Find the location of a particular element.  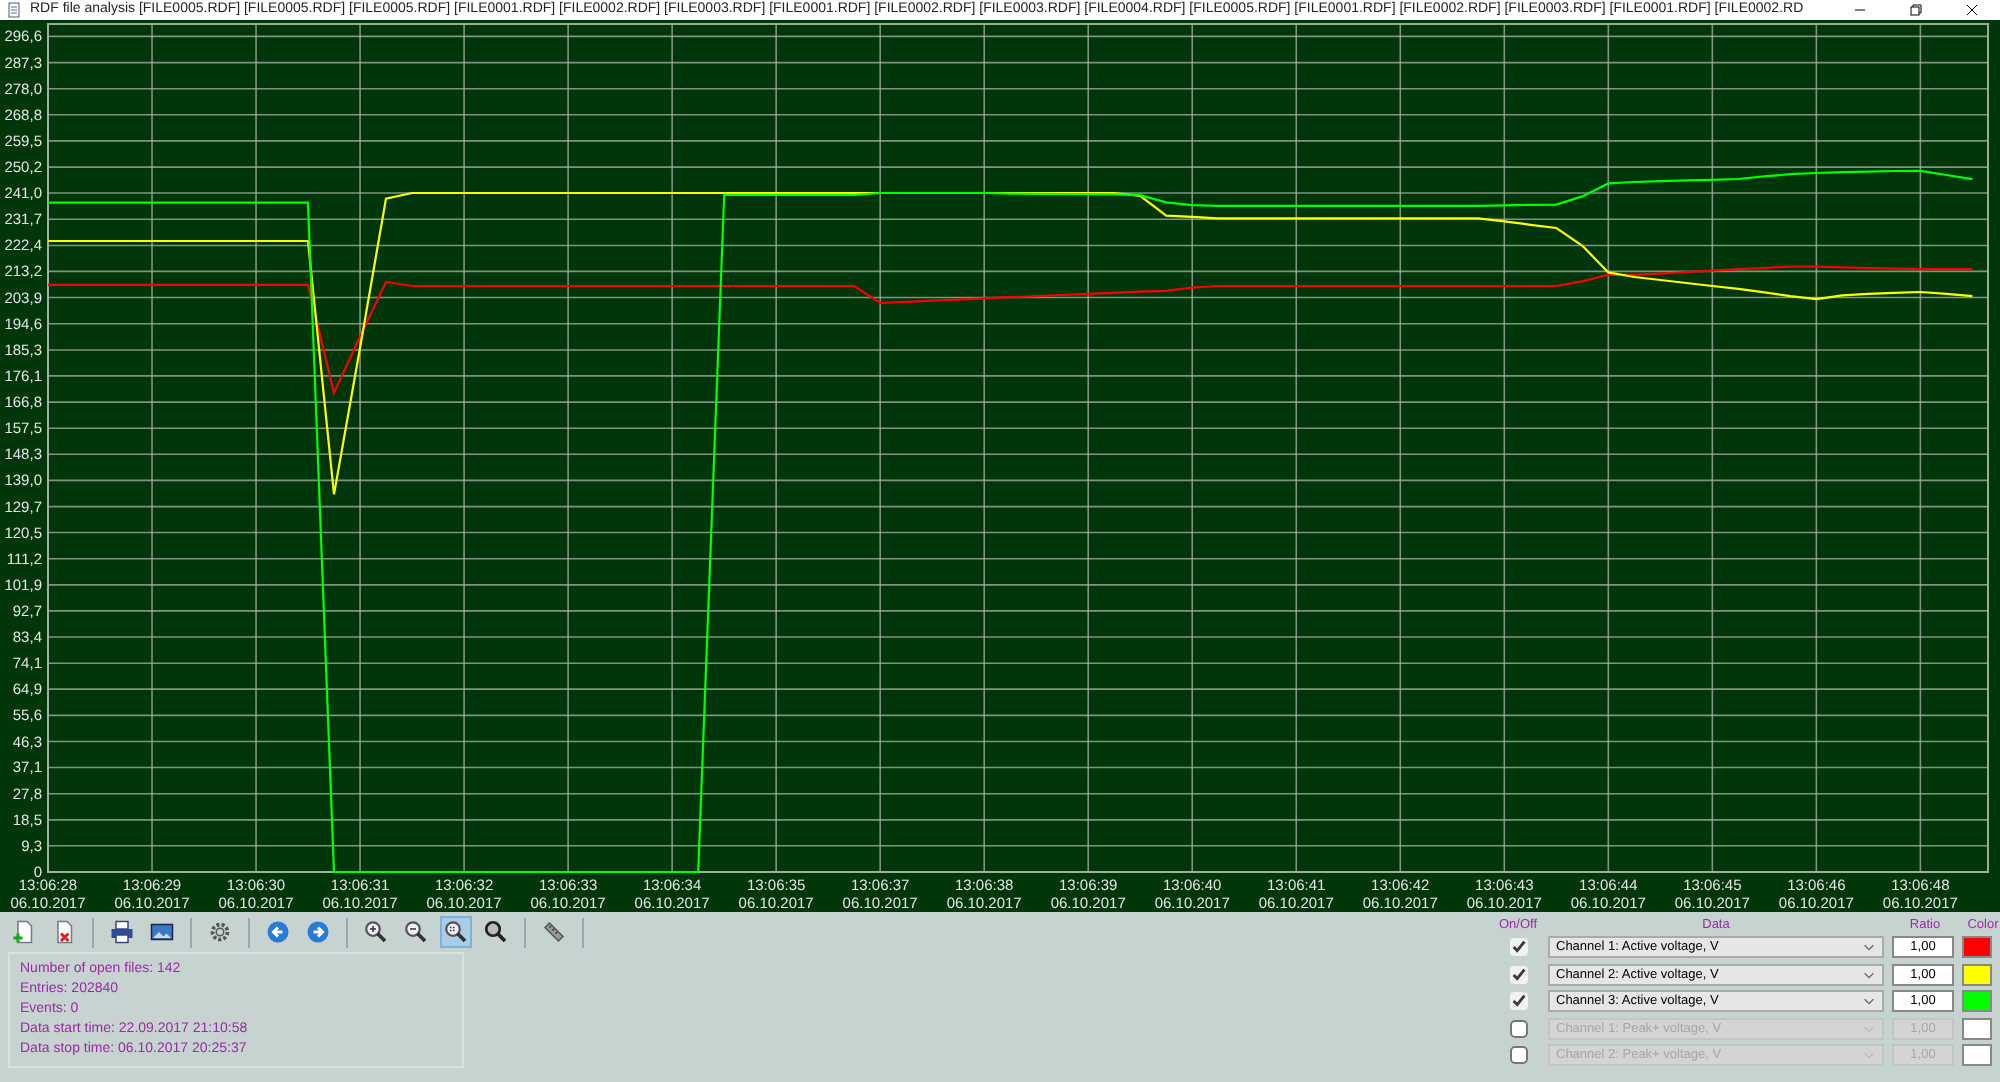

remove-file-icon is located at coordinates (64, 932).